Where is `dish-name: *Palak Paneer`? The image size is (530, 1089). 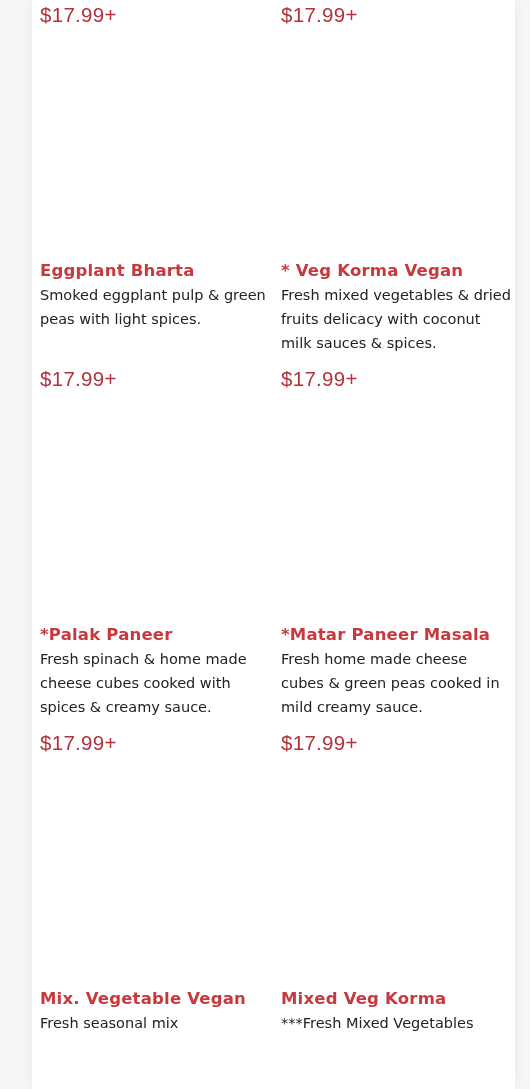
dish-name: *Palak Paneer is located at coordinates (106, 635).